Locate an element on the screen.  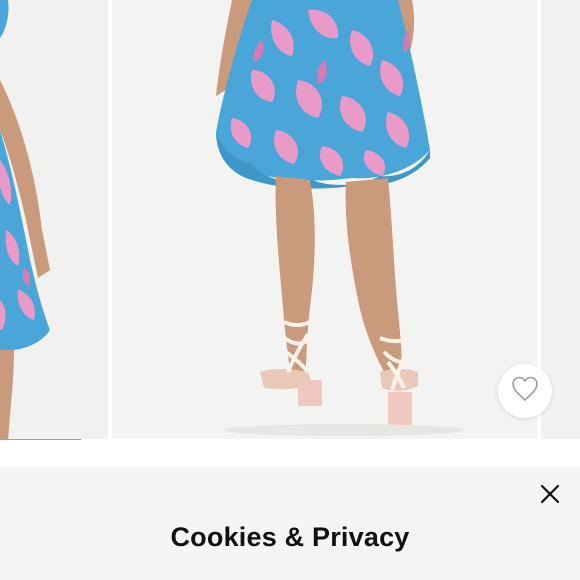
close-icon is located at coordinates (550, 496).